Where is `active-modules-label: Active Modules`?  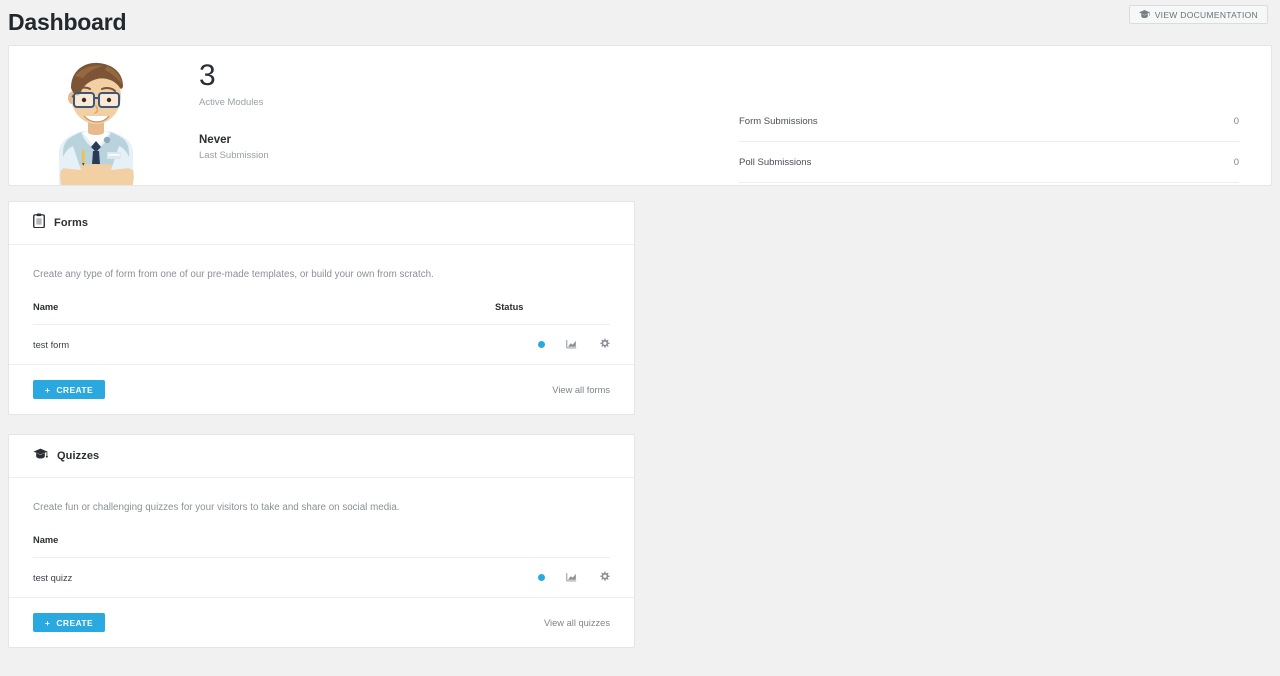
active-modules-label: Active Modules is located at coordinates (231, 102).